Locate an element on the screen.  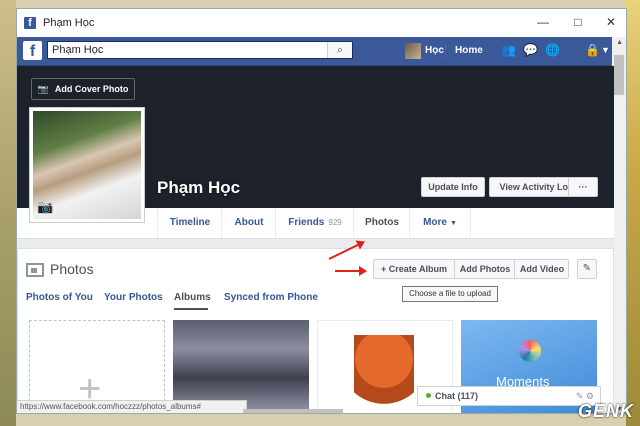
genk-watermark: GENK is located at coordinates (605, 411).